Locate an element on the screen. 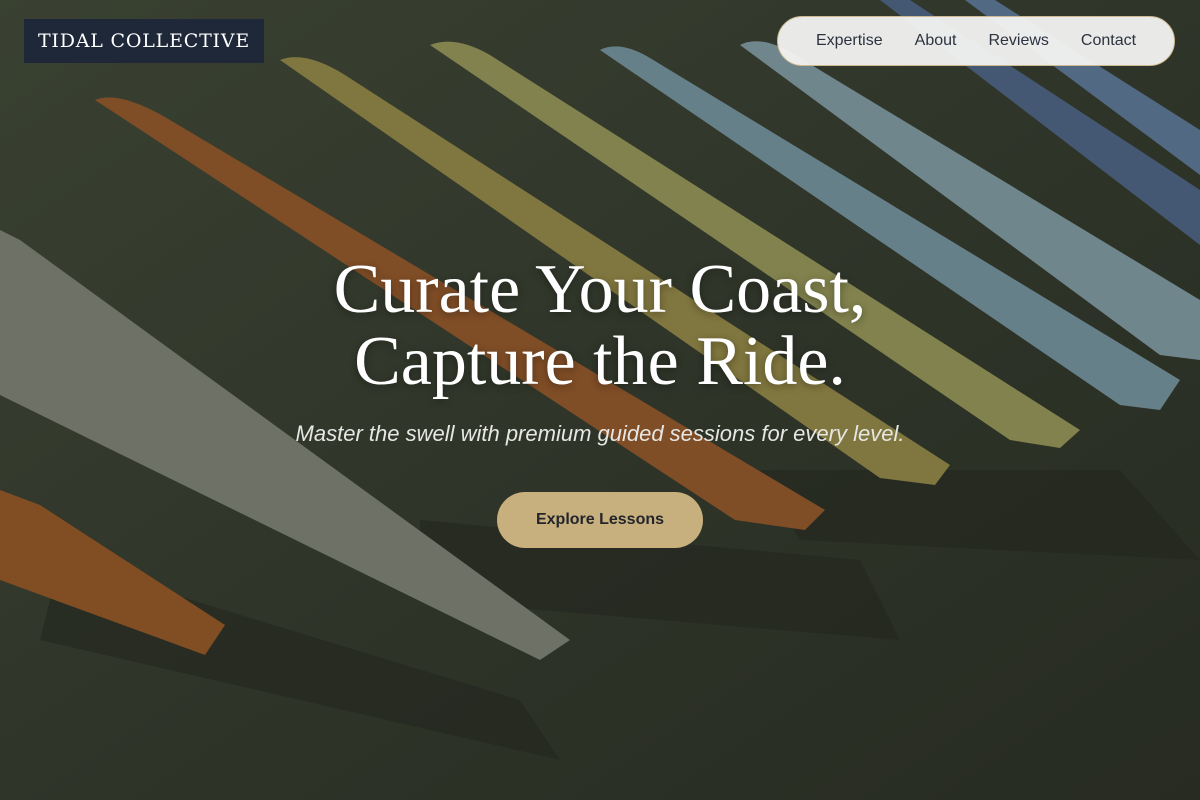  main-nav: Expertise About Reviews Contact is located at coordinates (976, 41).